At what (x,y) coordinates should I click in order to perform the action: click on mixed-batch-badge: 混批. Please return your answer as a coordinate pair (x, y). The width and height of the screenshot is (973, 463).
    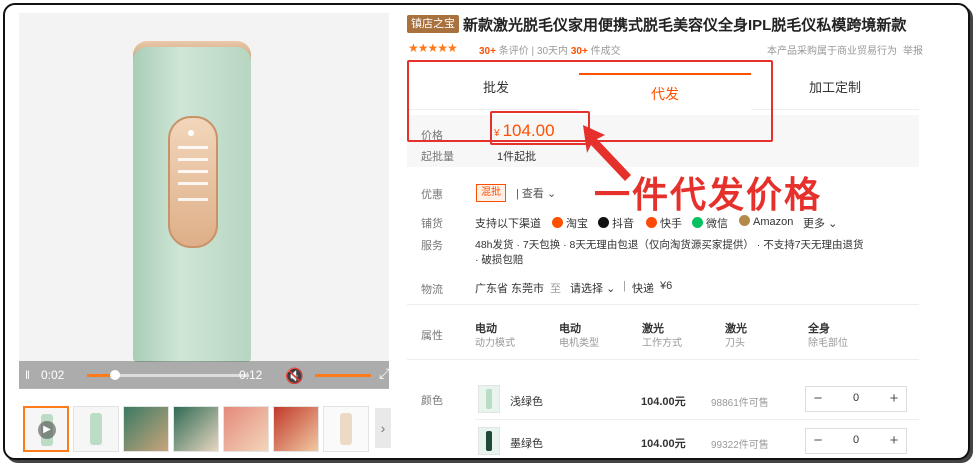
    Looking at the image, I should click on (491, 193).